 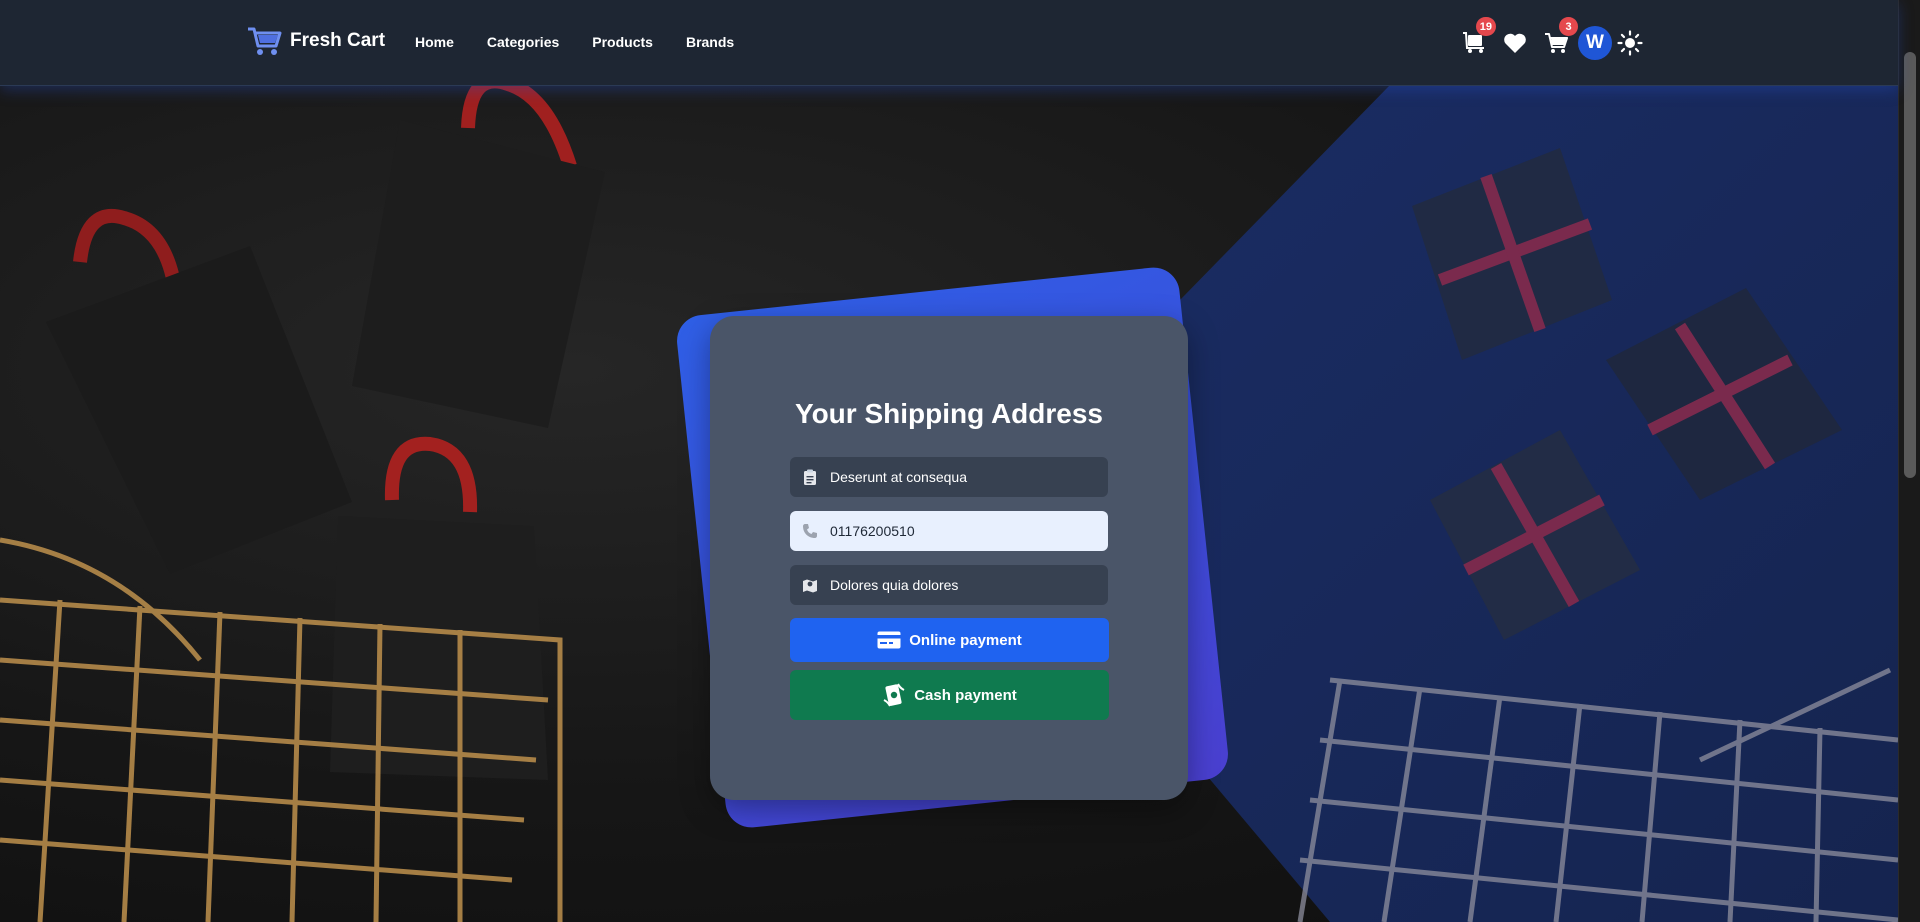 I want to click on details-input, so click(x=965, y=477).